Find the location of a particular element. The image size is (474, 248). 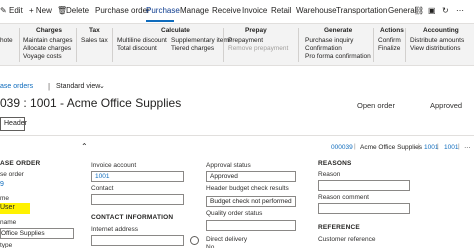

edit-button: Edit is located at coordinates (16, 10).